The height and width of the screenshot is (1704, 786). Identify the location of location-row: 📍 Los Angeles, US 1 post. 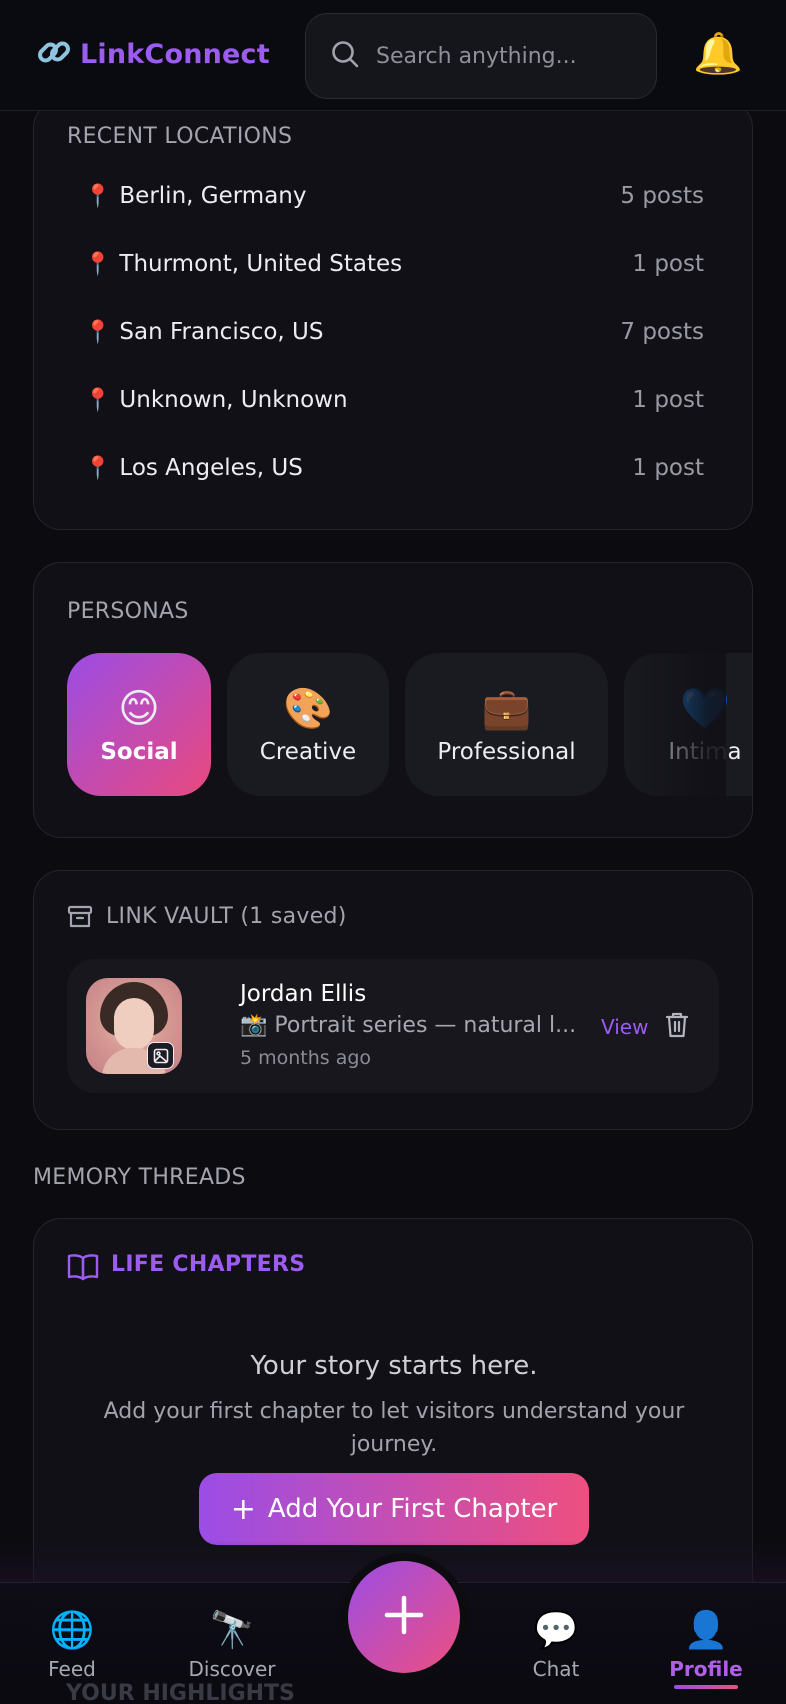
(394, 468).